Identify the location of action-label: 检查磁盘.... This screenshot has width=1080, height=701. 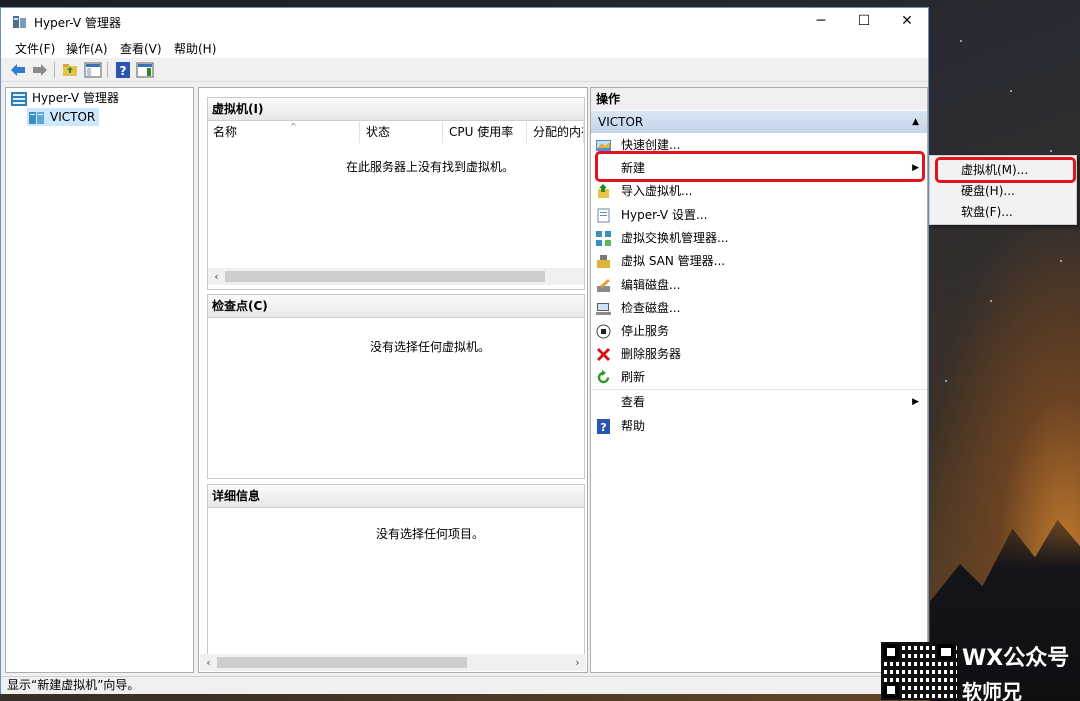
(651, 308).